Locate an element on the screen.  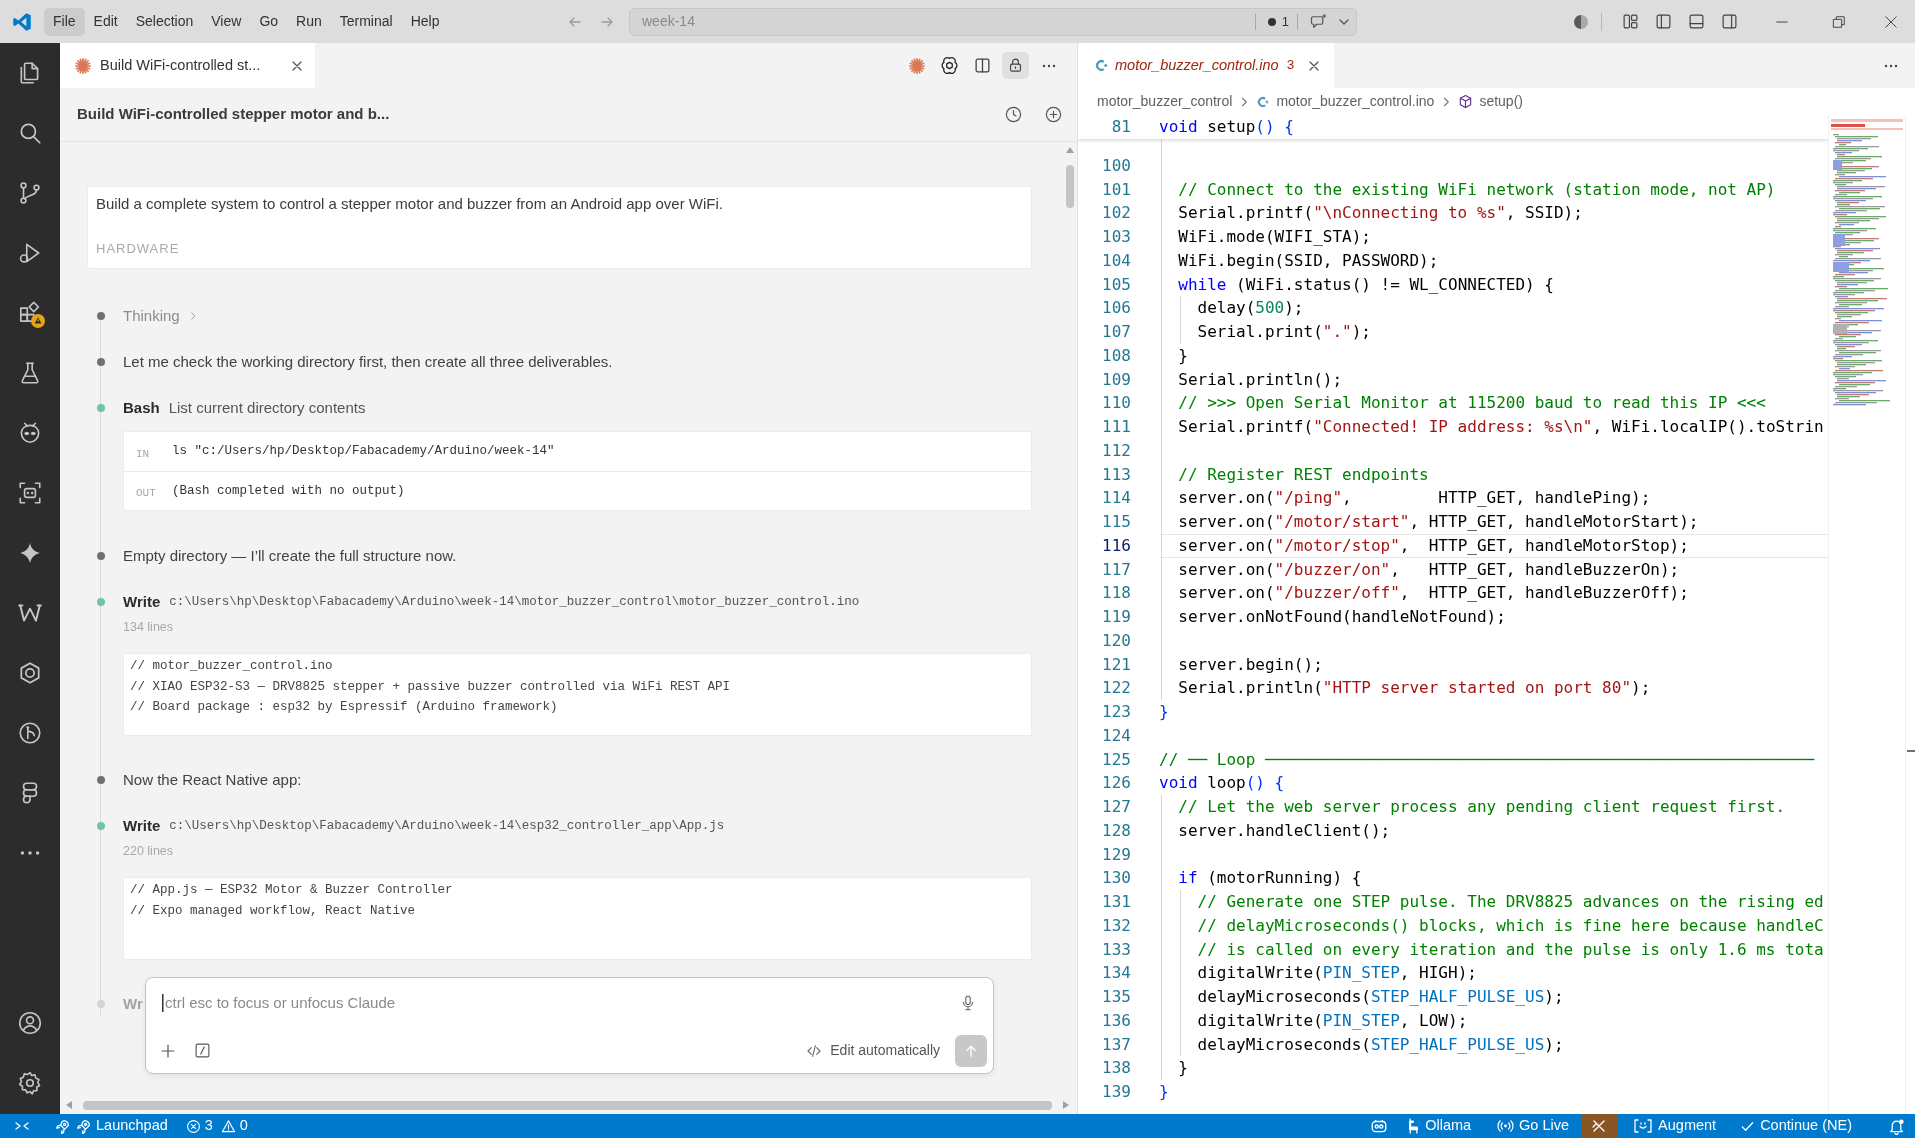
code-line: // Board package : esp32 by Espressif (Arduino framework) is located at coordinates (344, 707).